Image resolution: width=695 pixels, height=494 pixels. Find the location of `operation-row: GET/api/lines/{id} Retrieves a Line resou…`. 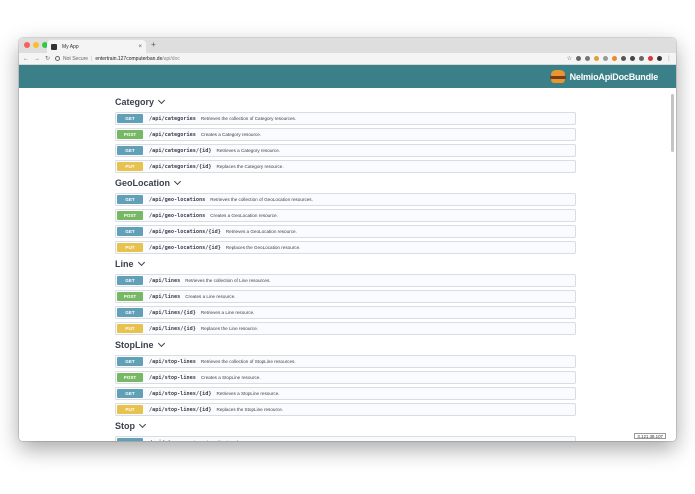

operation-row: GET/api/lines/{id} Retrieves a Line resou… is located at coordinates (345, 312).